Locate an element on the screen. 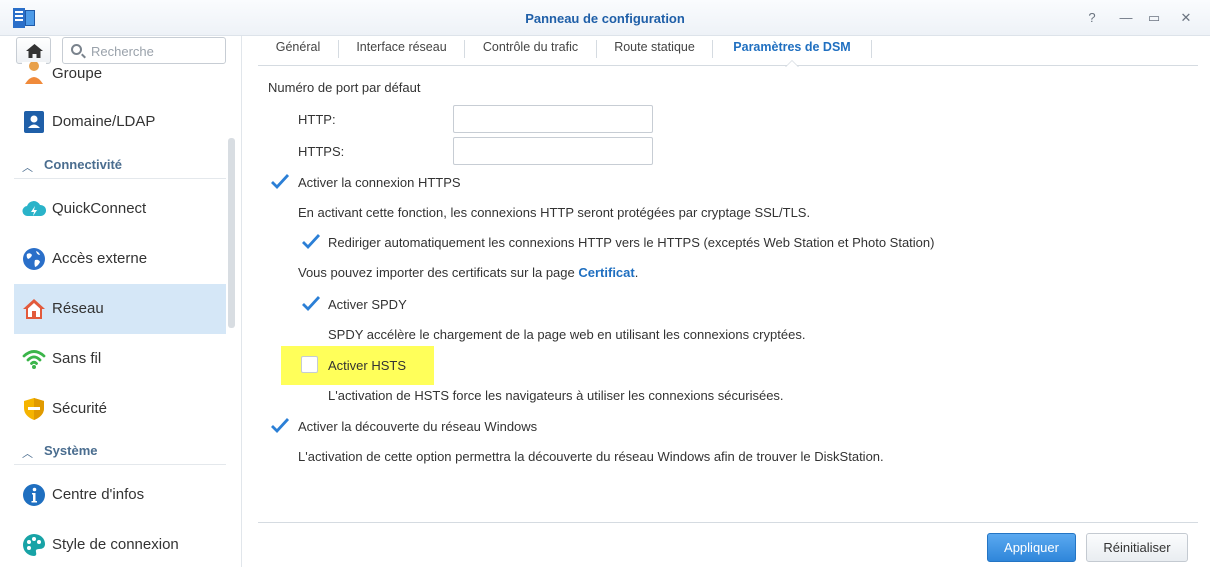 The width and height of the screenshot is (1210, 567). section-title: Système is located at coordinates (71, 450).